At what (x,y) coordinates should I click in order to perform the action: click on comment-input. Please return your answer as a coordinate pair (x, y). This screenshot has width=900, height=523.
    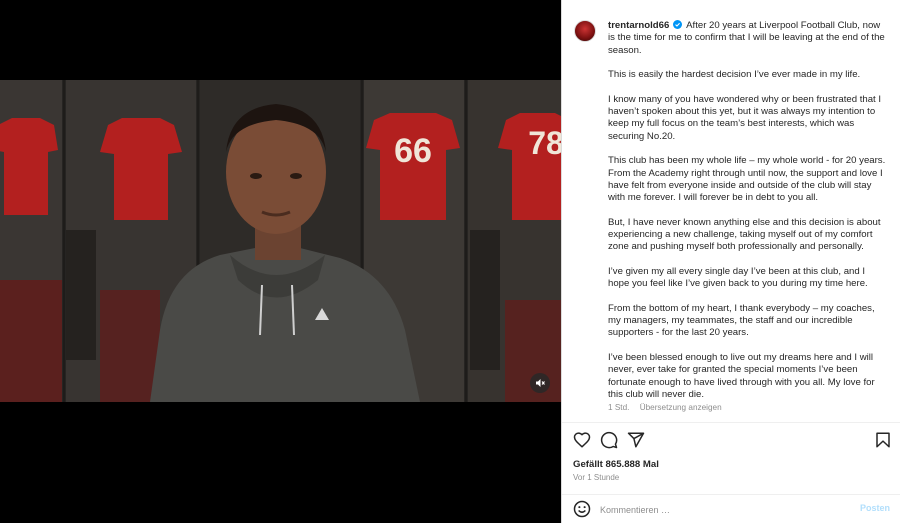
    Looking at the image, I should click on (720, 509).